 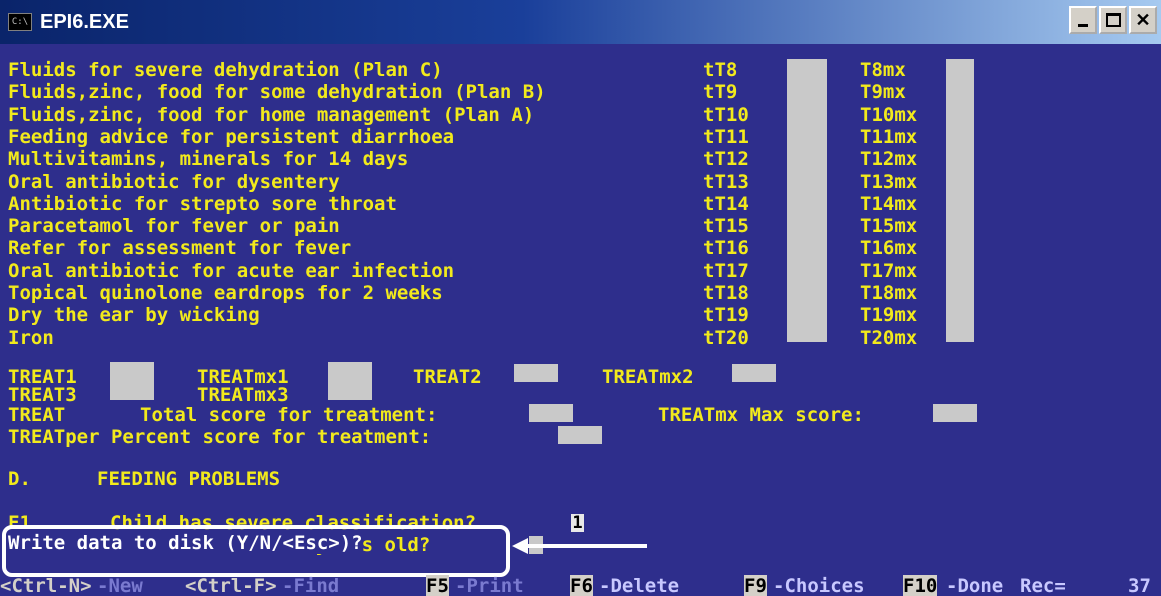 What do you see at coordinates (231, 136) in the screenshot?
I see `treatment-label: Feeding advice for persistent diarrhoea` at bounding box center [231, 136].